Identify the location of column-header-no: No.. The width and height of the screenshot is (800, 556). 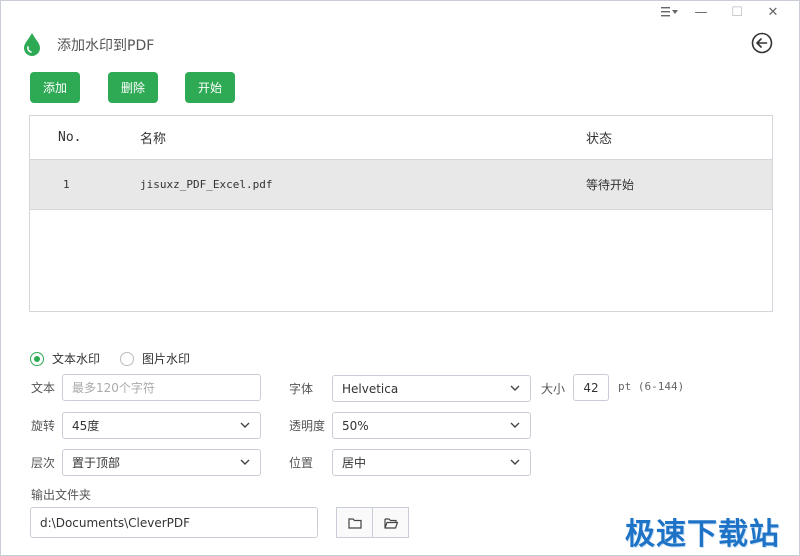
(69, 137).